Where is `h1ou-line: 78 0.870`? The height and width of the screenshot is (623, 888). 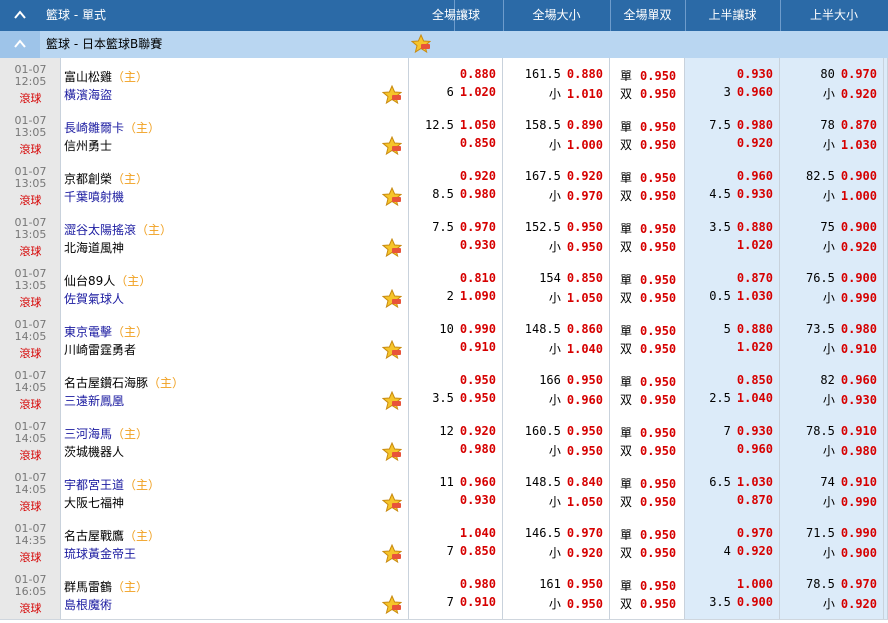
h1ou-line: 78 0.870 is located at coordinates (848, 125).